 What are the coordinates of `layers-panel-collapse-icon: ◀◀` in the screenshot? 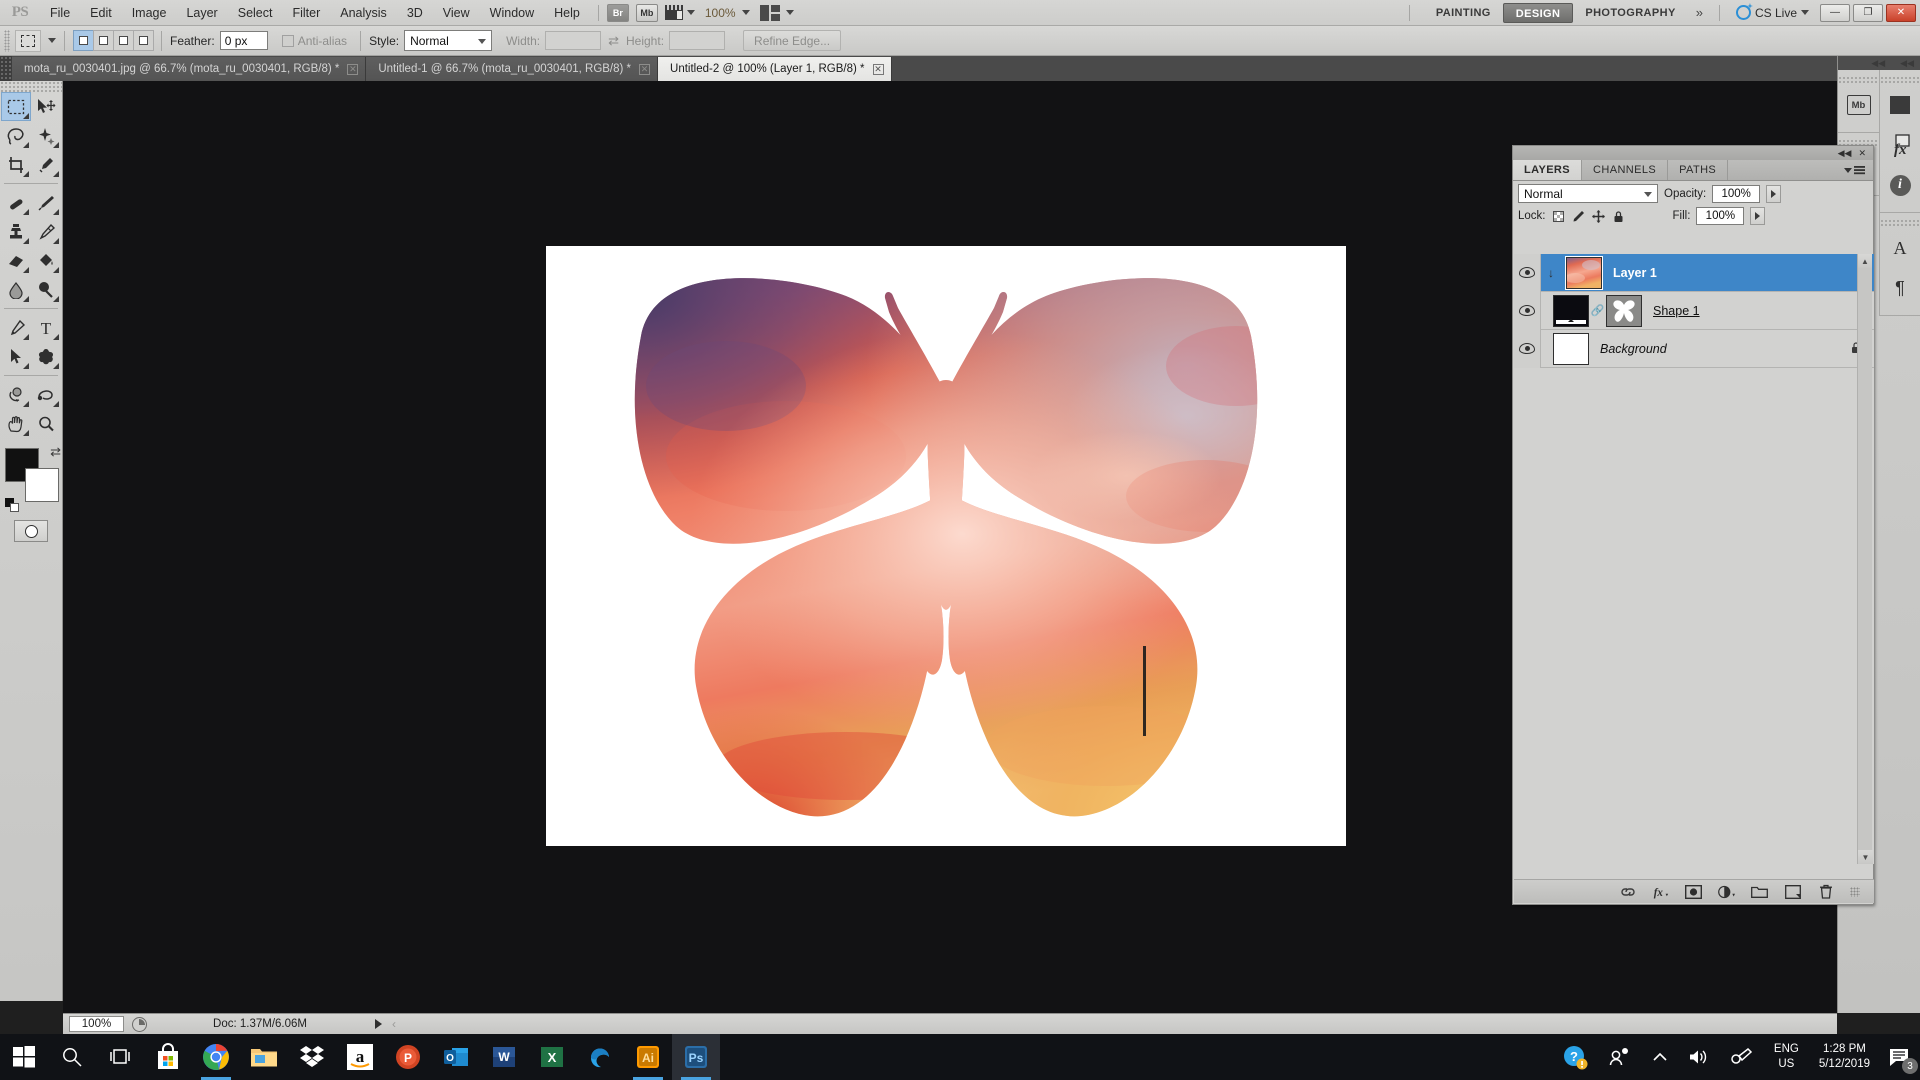 It's located at (1845, 153).